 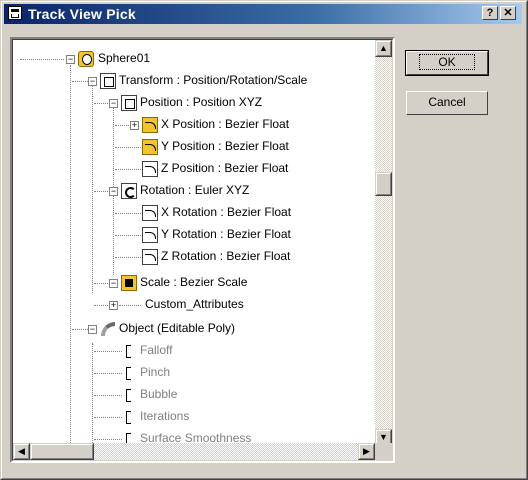 I want to click on scroll-up-button: ▲, so click(x=383, y=48).